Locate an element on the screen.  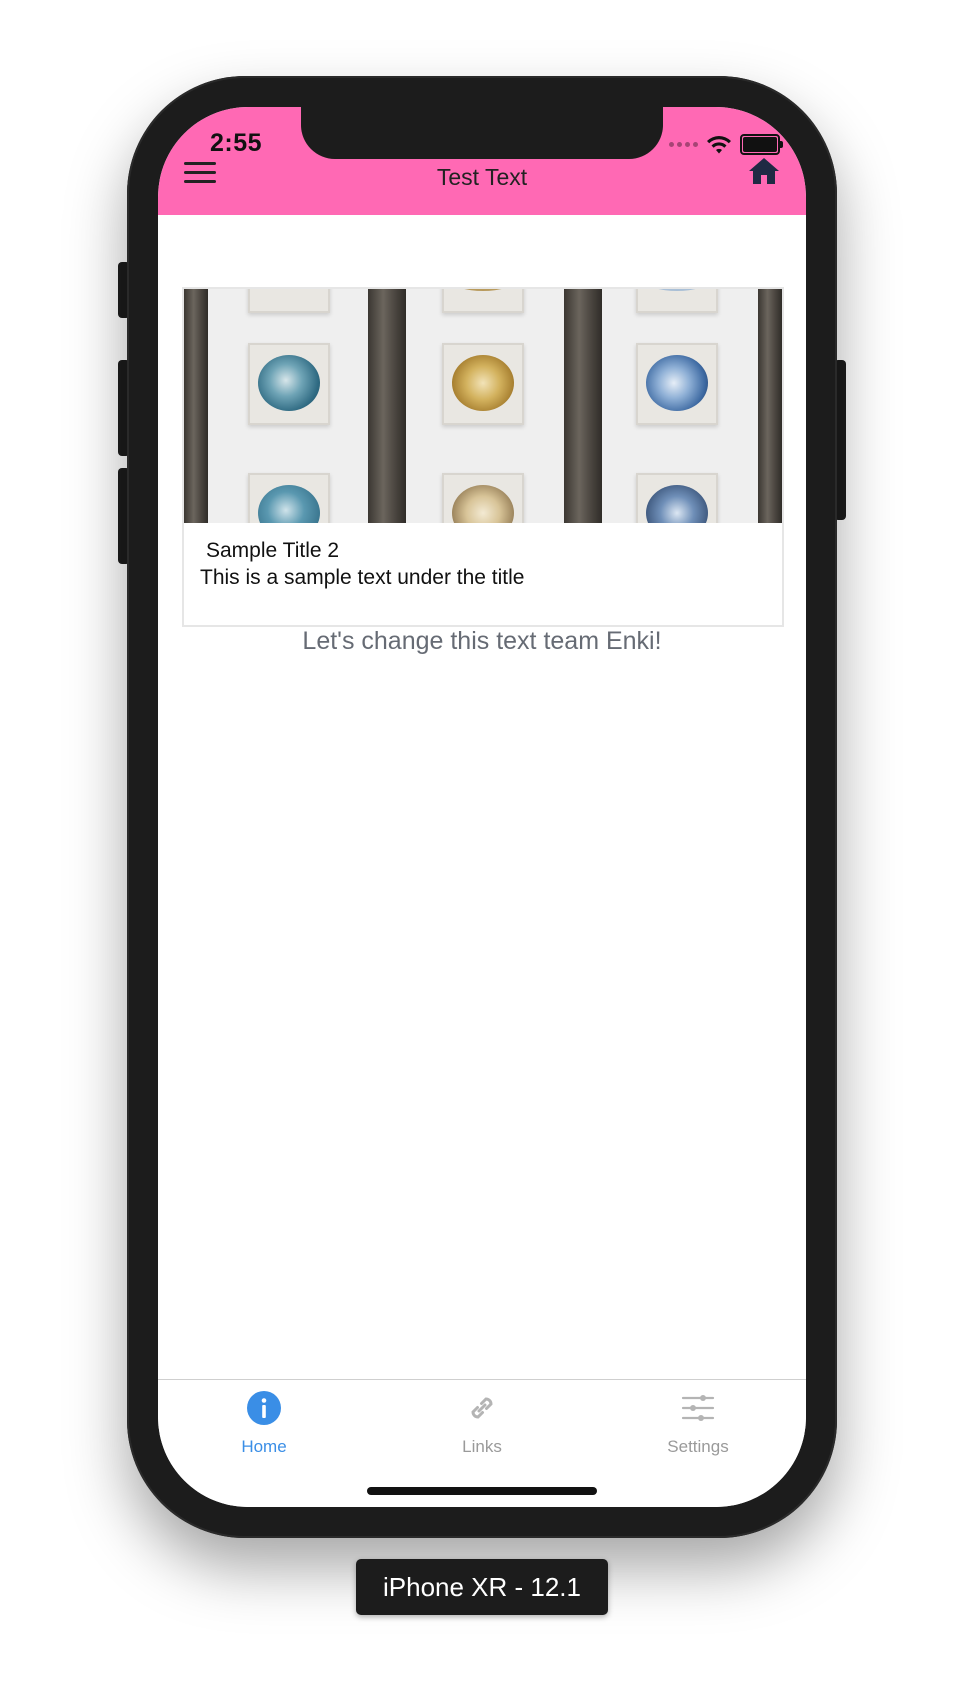
tab-home-label: Home is located at coordinates (264, 1446).